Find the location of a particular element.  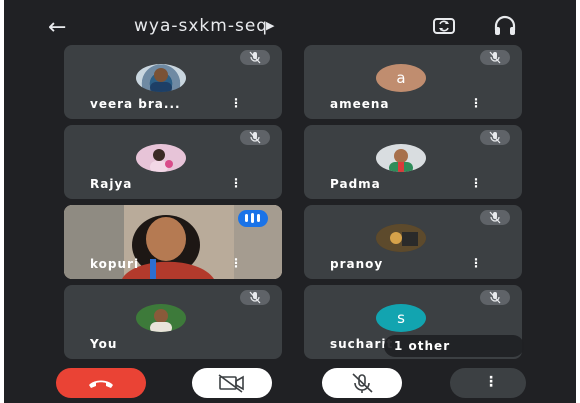

participant-name: You is located at coordinates (104, 344).